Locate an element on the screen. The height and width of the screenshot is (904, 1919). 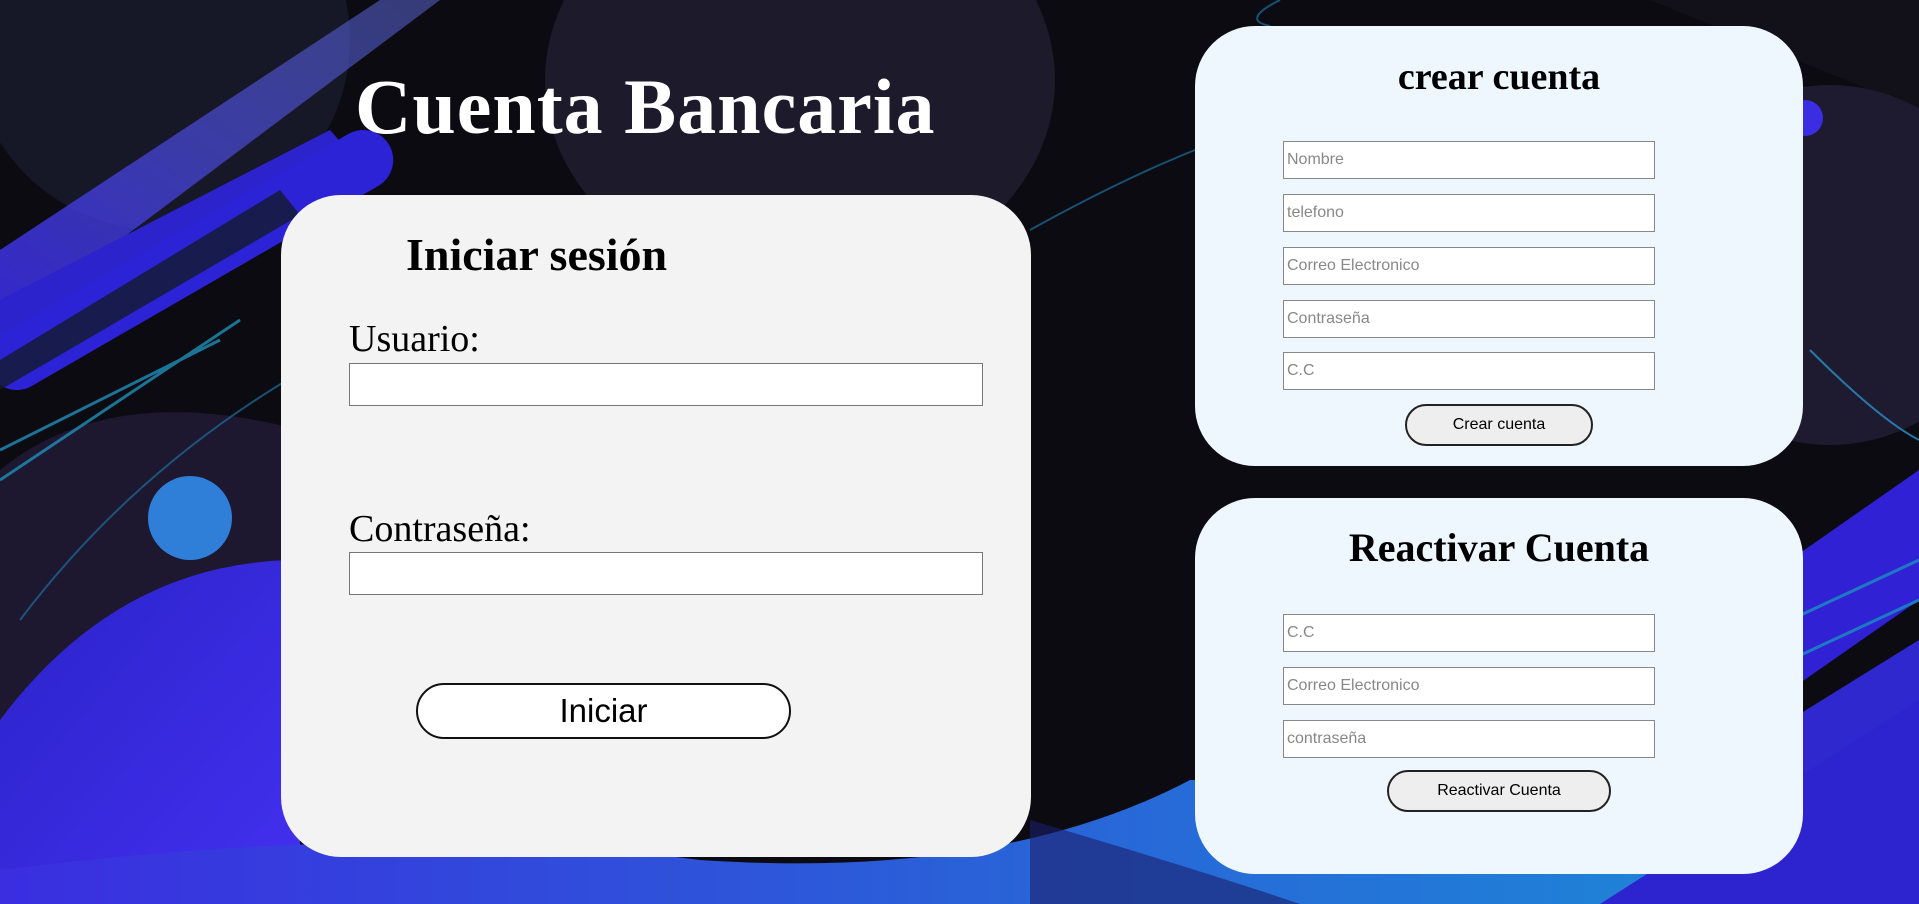
create-name-input is located at coordinates (1469, 160).